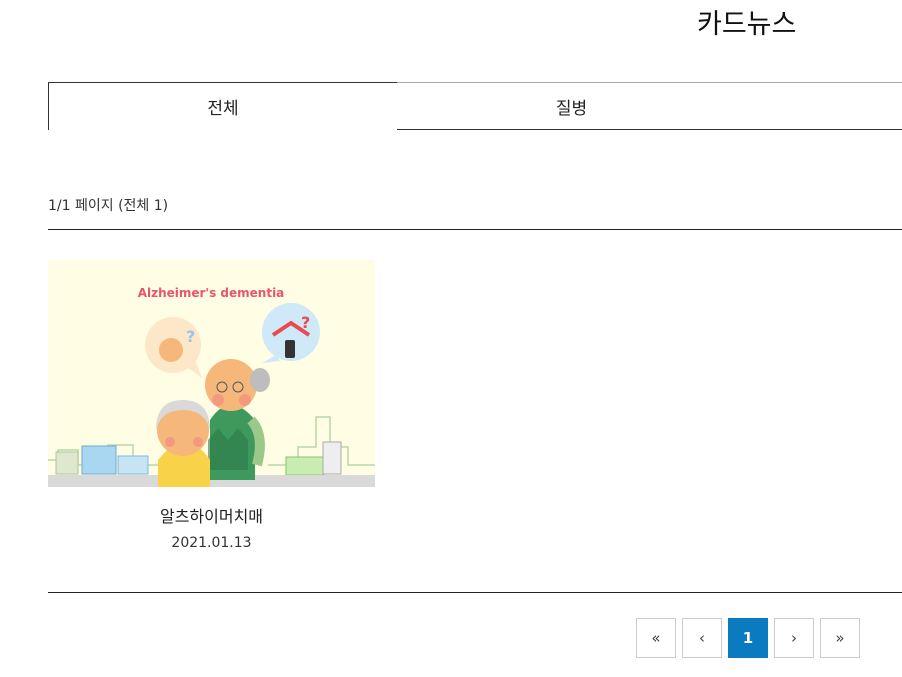 The height and width of the screenshot is (677, 902). I want to click on tab-disease: 질병, so click(572, 106).